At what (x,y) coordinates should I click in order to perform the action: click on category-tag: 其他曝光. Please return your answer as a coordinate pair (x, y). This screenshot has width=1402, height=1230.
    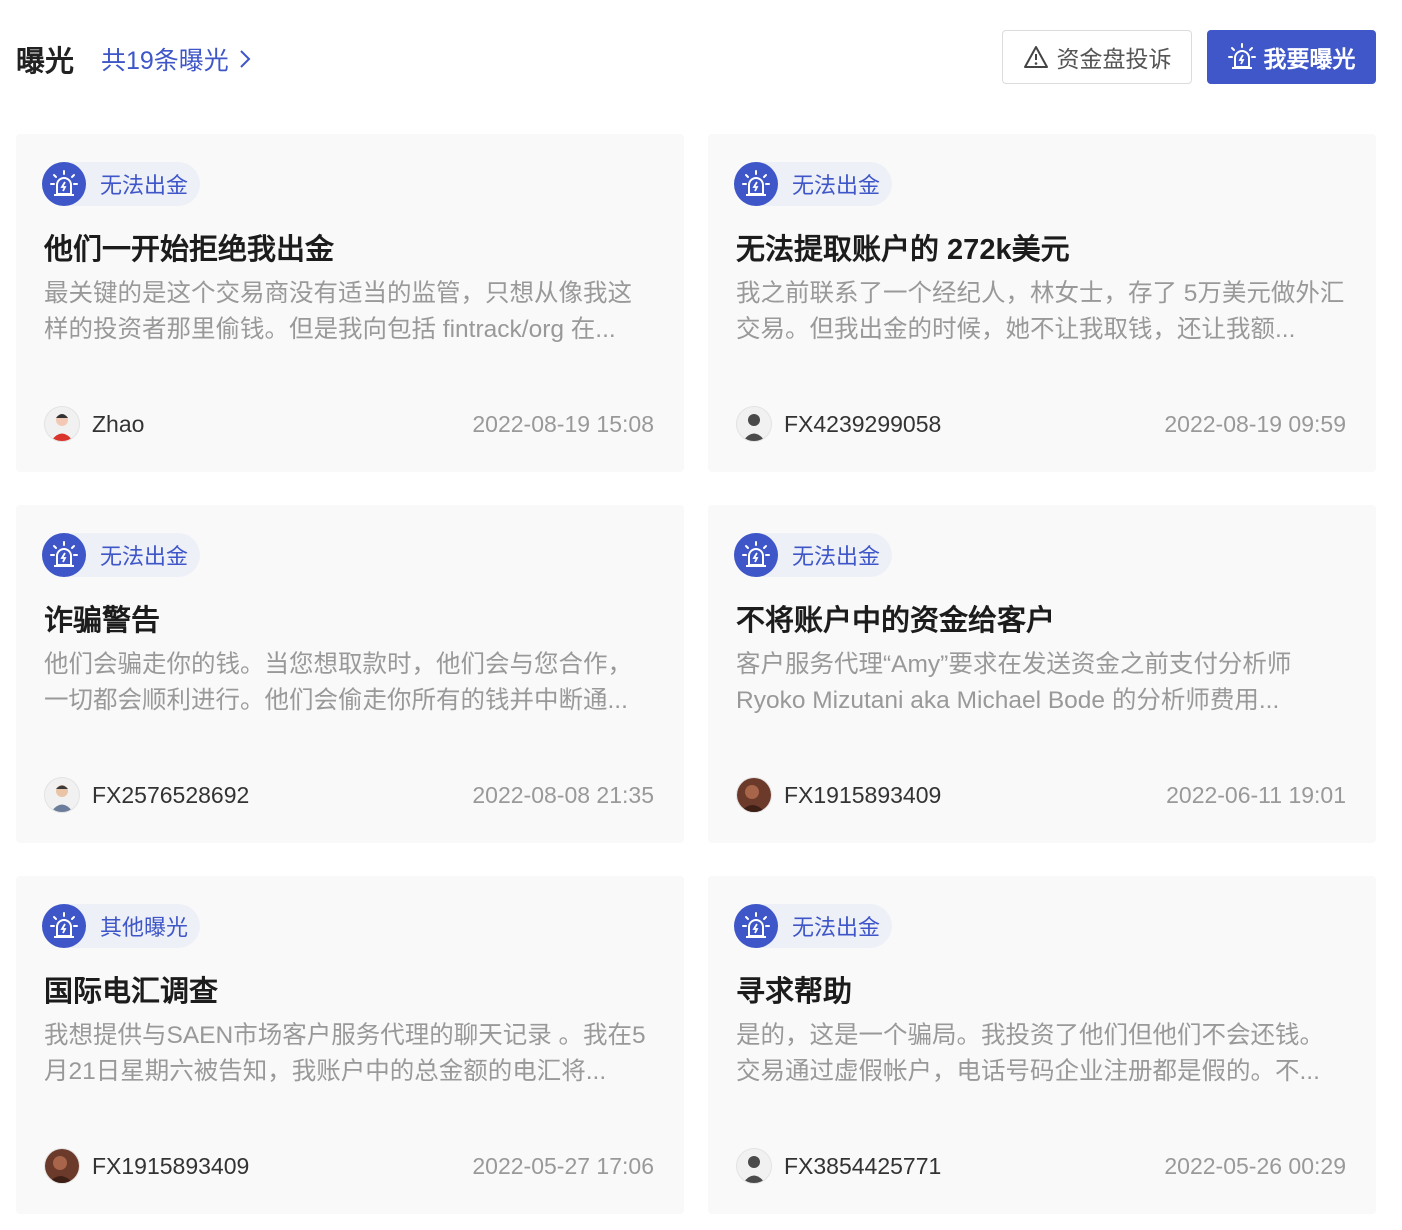
    Looking at the image, I should click on (121, 926).